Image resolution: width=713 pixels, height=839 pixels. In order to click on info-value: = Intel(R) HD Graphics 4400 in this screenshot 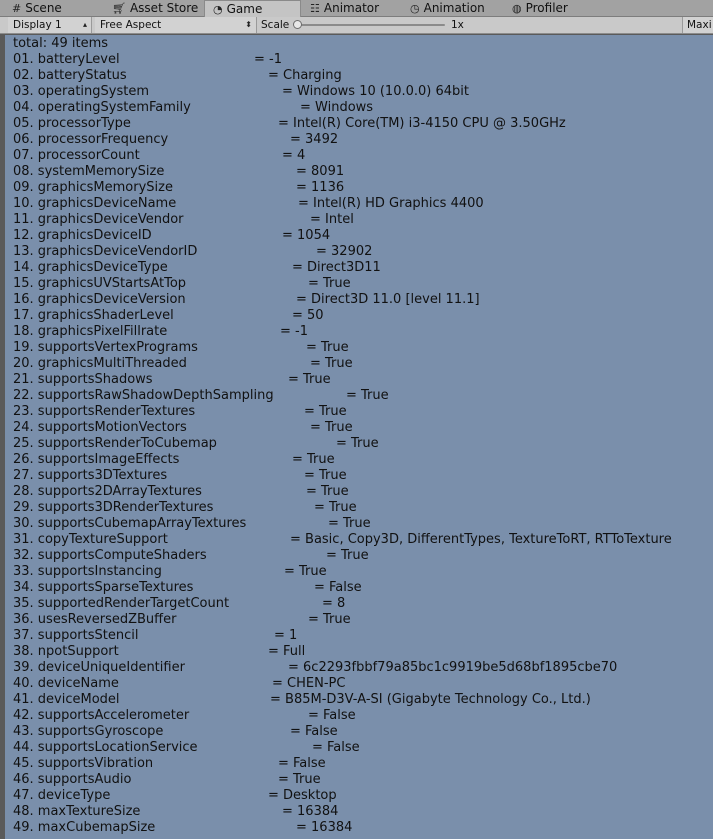, I will do `click(391, 203)`.